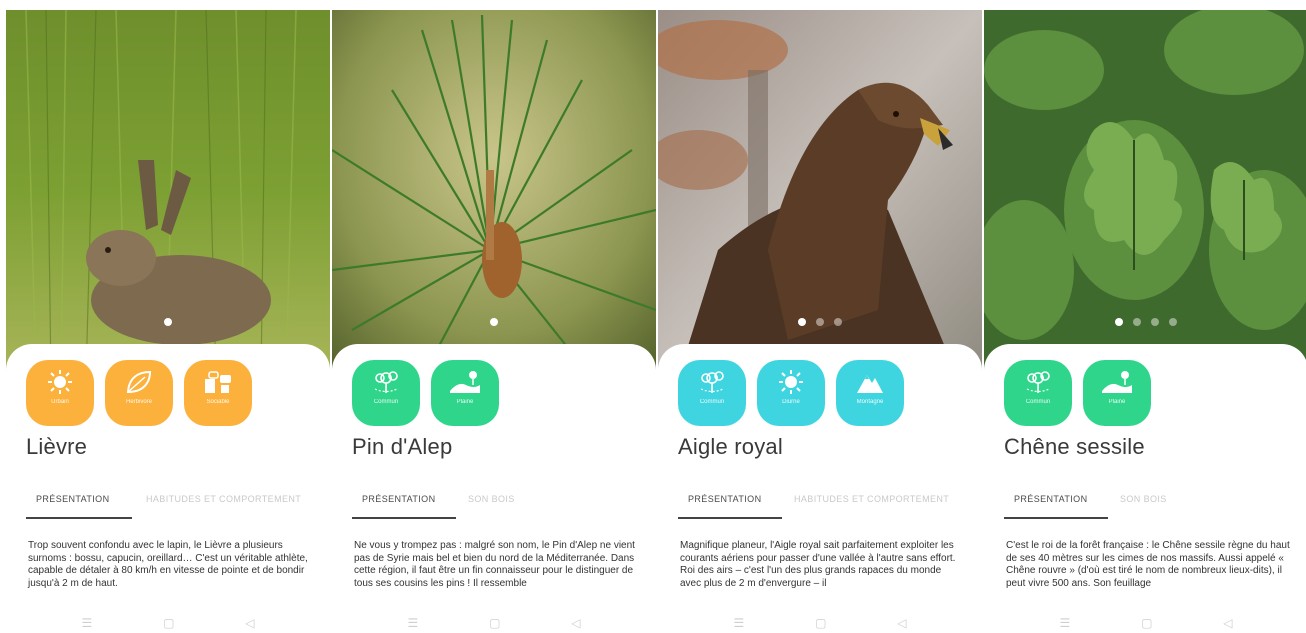 This screenshot has height=633, width=1306. I want to click on attribute-chips: Commun Diurne Montagne, so click(791, 393).